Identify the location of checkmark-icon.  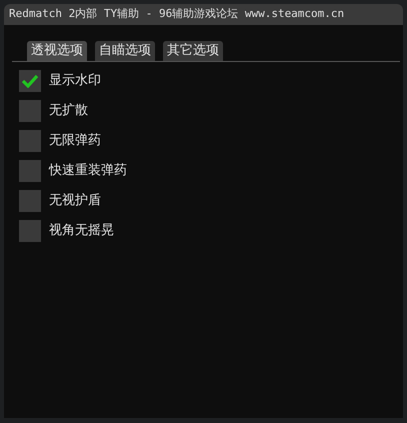
(30, 81).